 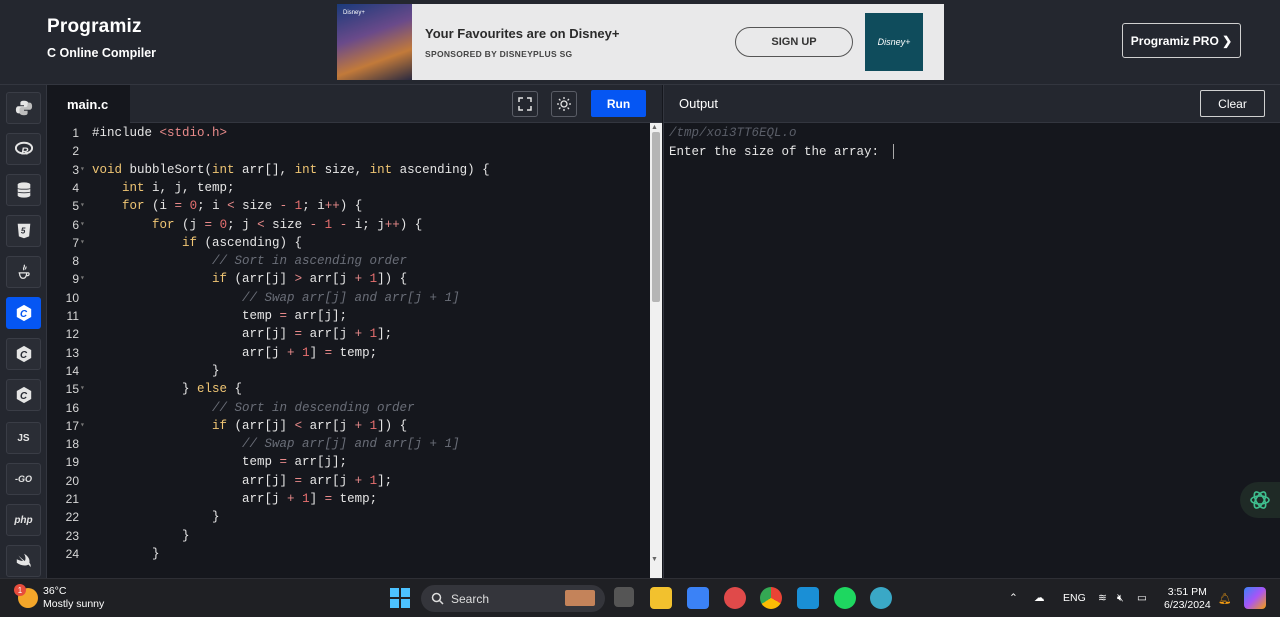 I want to click on fullscreen-icon, so click(x=525, y=104).